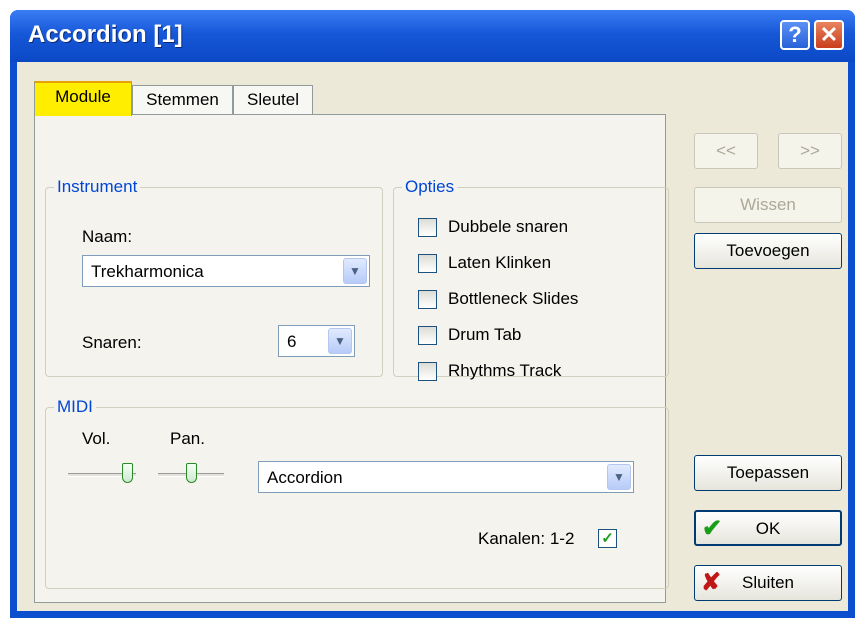 The height and width of the screenshot is (625, 868). What do you see at coordinates (182, 100) in the screenshot?
I see `tab-stemmen: Stemmen` at bounding box center [182, 100].